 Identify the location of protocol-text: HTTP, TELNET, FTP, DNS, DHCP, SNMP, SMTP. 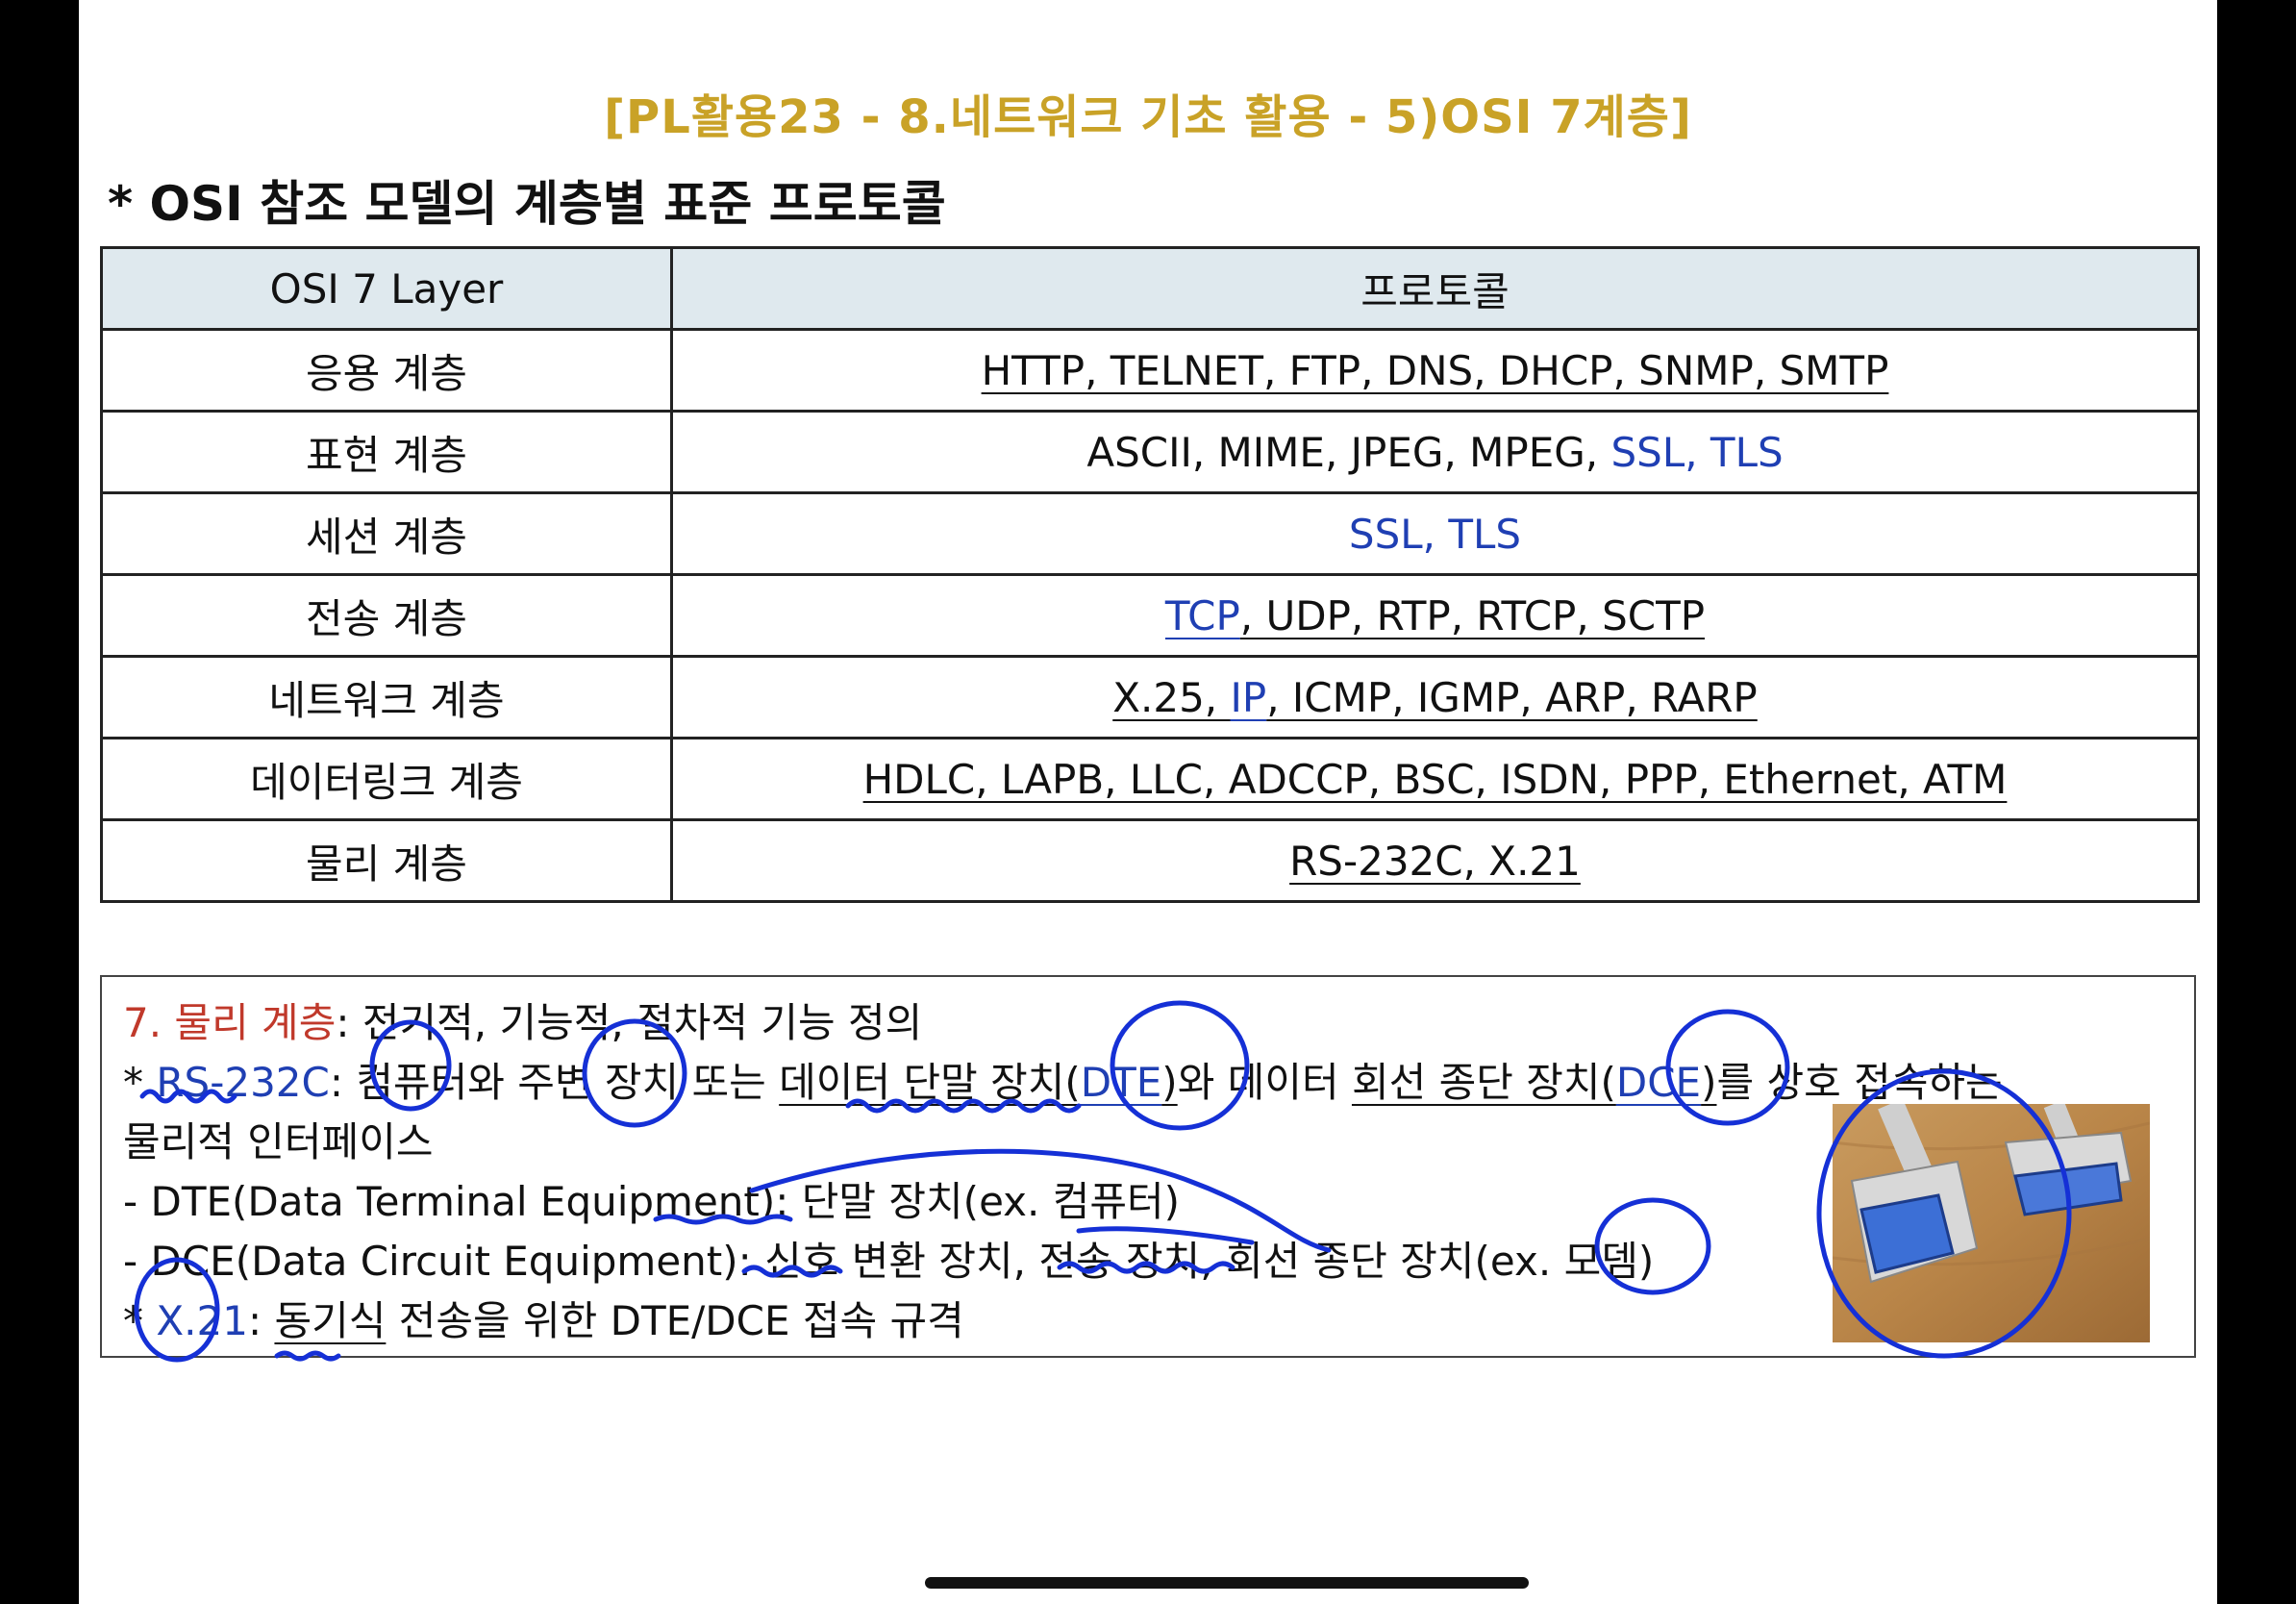
(1435, 370).